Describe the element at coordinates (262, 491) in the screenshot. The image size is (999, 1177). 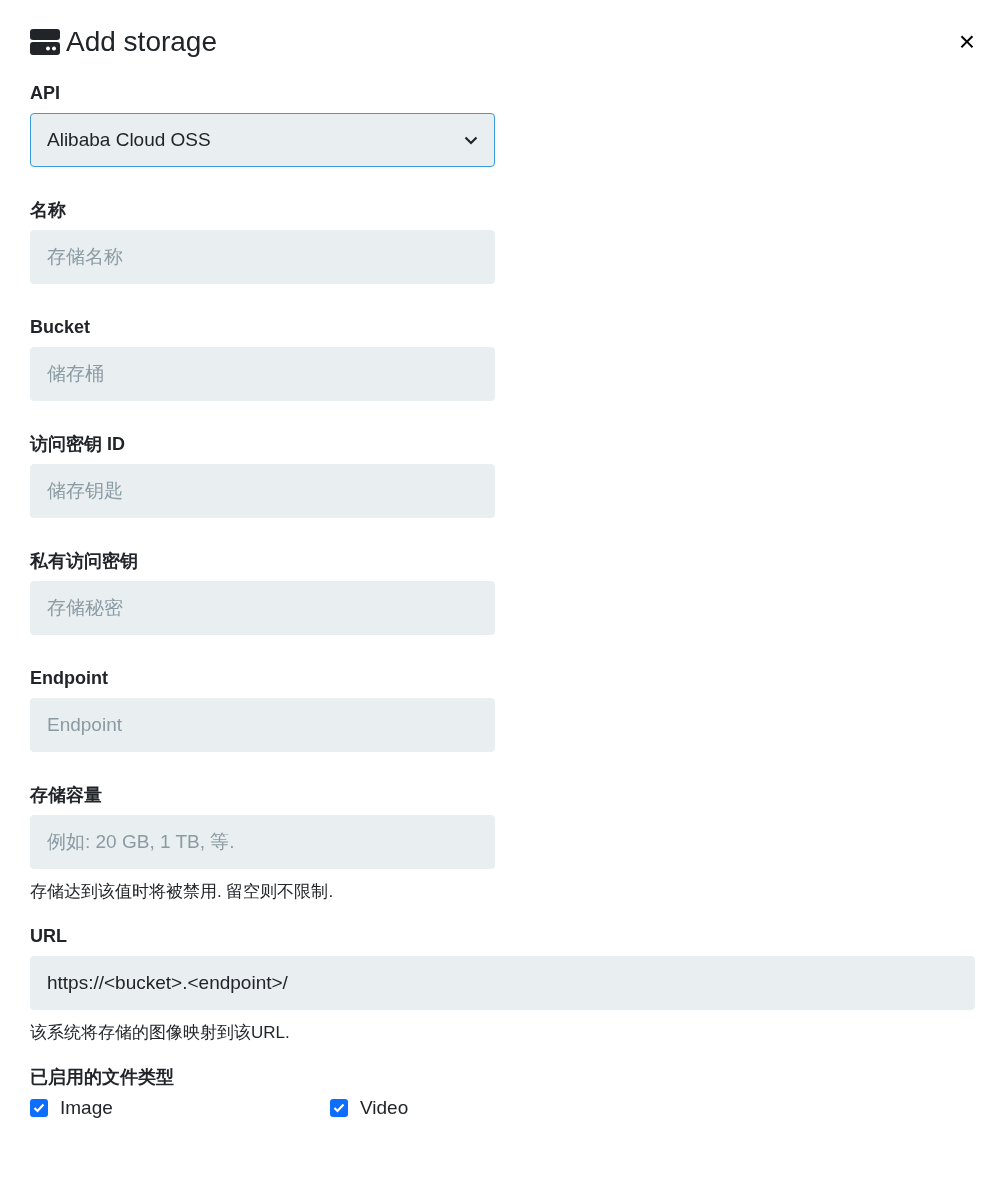
I see `text-field: 储存钥匙` at that location.